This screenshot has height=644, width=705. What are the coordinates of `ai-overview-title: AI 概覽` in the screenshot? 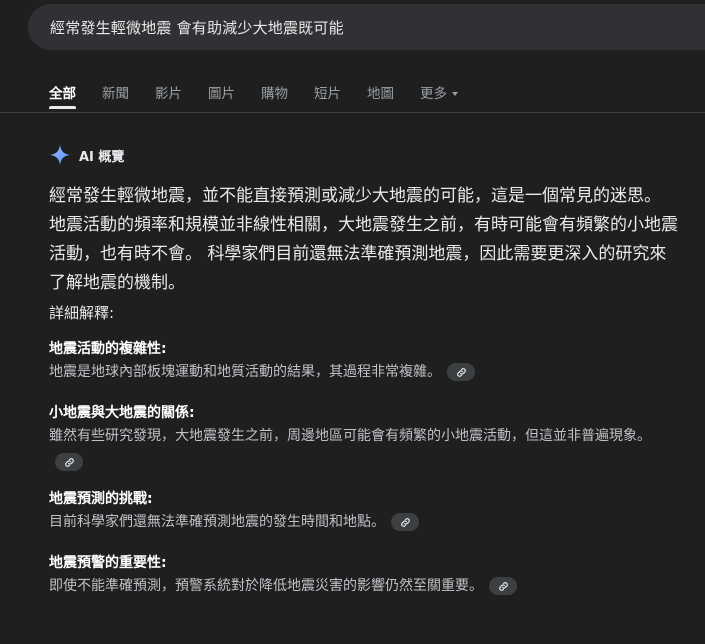 It's located at (102, 157).